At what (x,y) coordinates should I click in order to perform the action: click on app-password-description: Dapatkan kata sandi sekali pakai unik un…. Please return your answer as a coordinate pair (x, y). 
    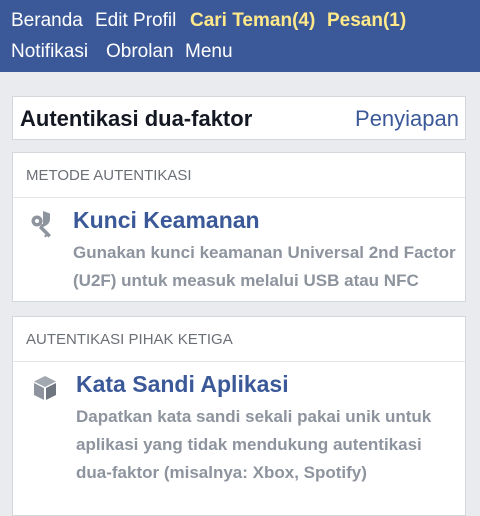
    Looking at the image, I should click on (254, 444).